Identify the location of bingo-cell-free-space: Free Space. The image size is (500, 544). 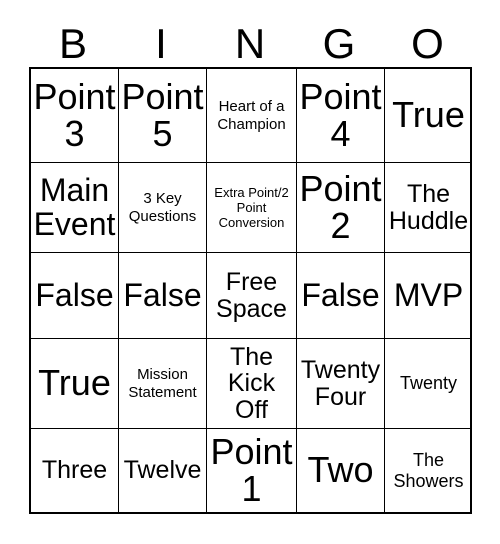
(252, 296).